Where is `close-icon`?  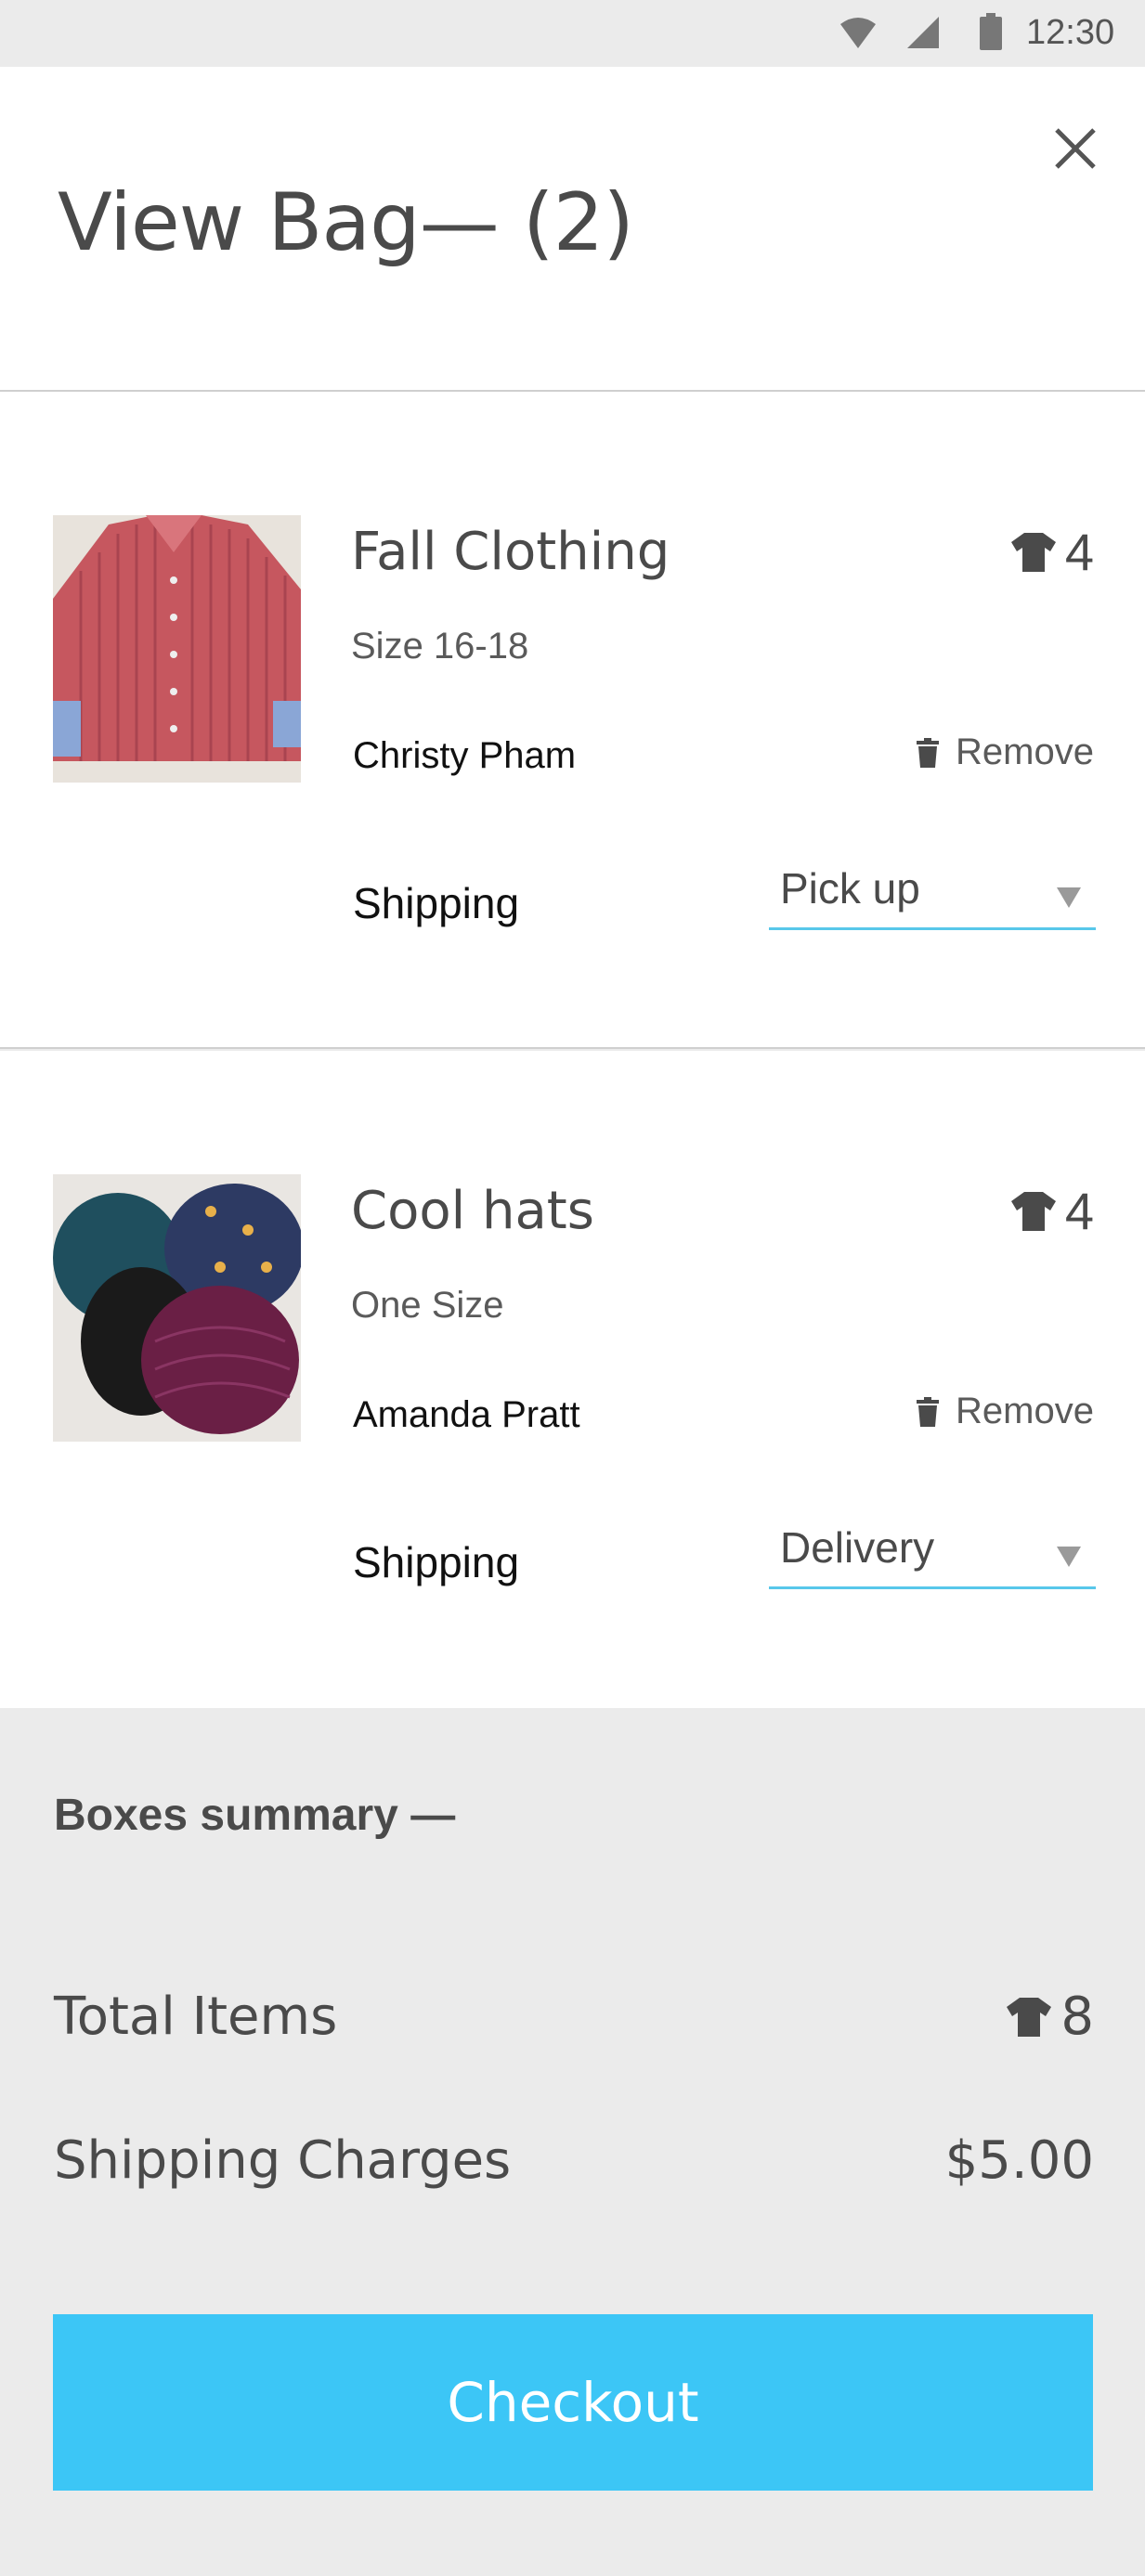 close-icon is located at coordinates (1075, 148).